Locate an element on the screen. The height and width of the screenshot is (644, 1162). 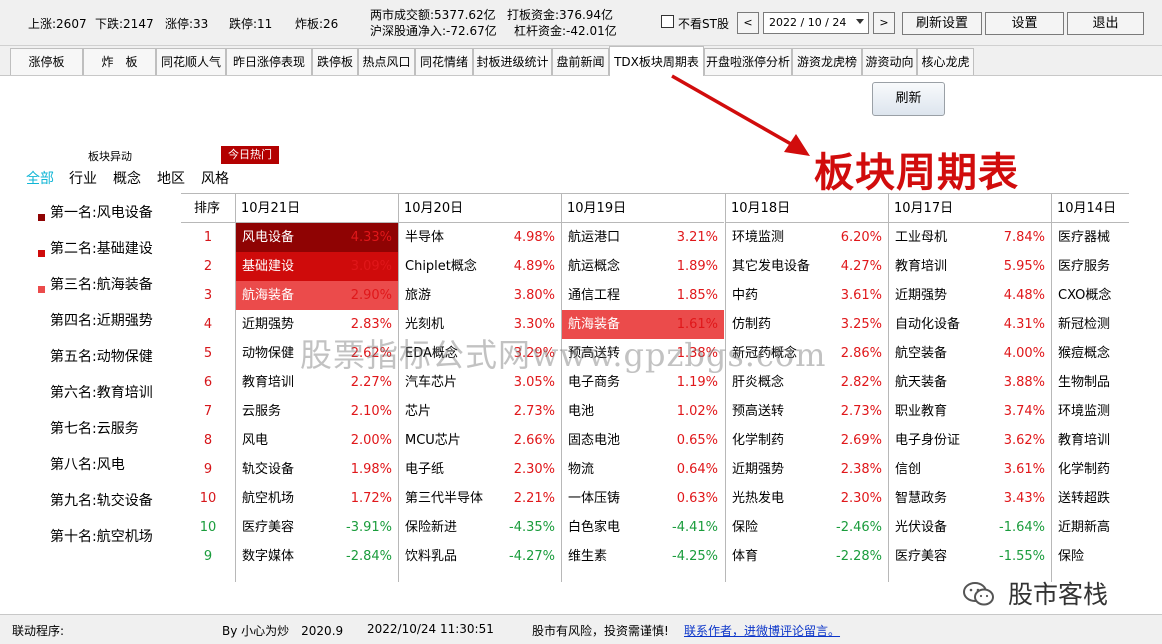
tab-3: 昨日涨停表现 is located at coordinates (269, 61).